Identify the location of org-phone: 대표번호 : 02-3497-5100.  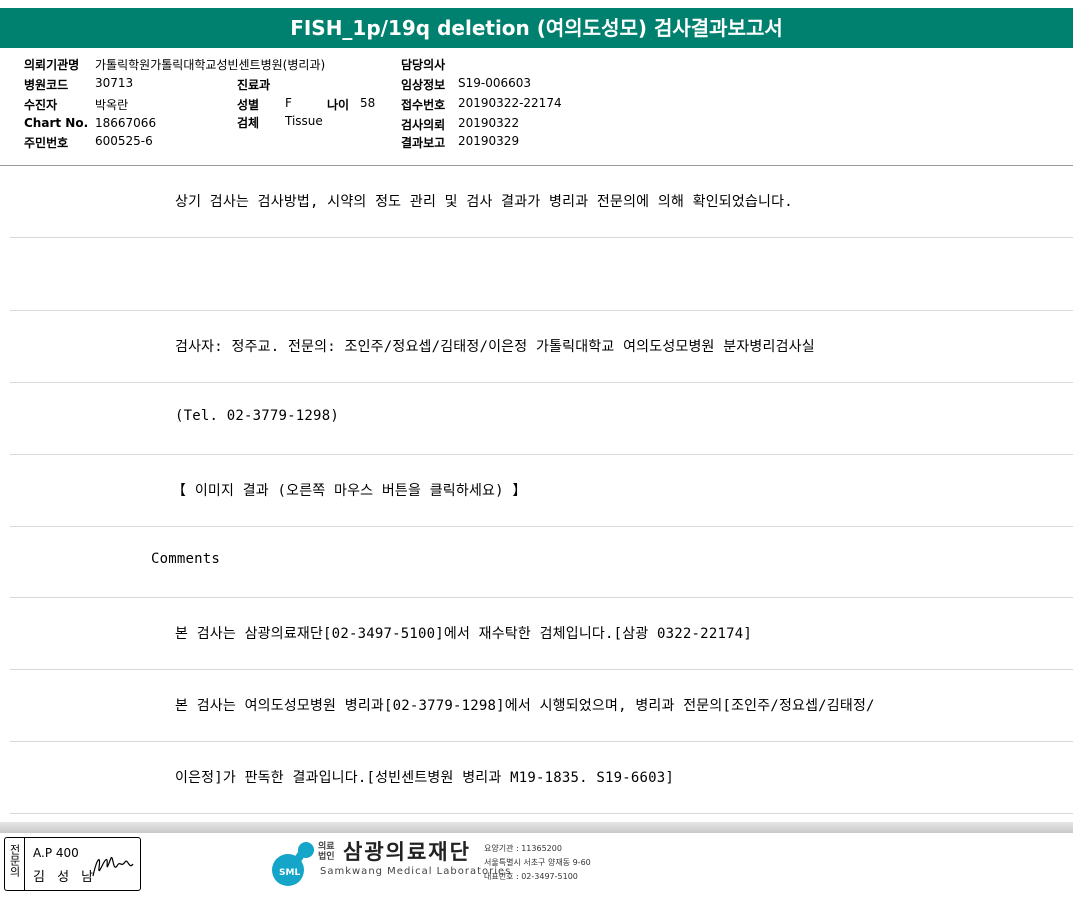
(531, 876).